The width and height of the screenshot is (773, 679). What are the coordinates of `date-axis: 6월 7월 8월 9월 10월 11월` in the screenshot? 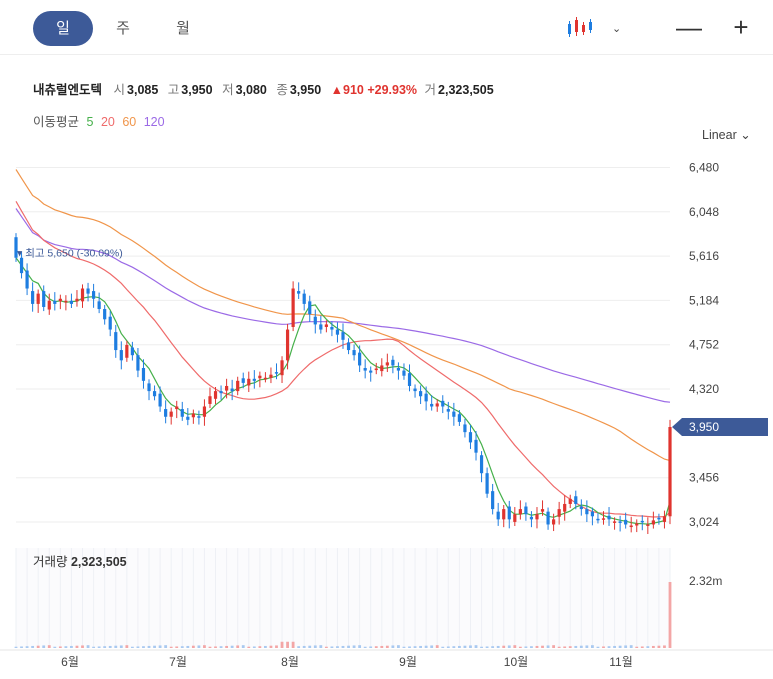 It's located at (386, 659).